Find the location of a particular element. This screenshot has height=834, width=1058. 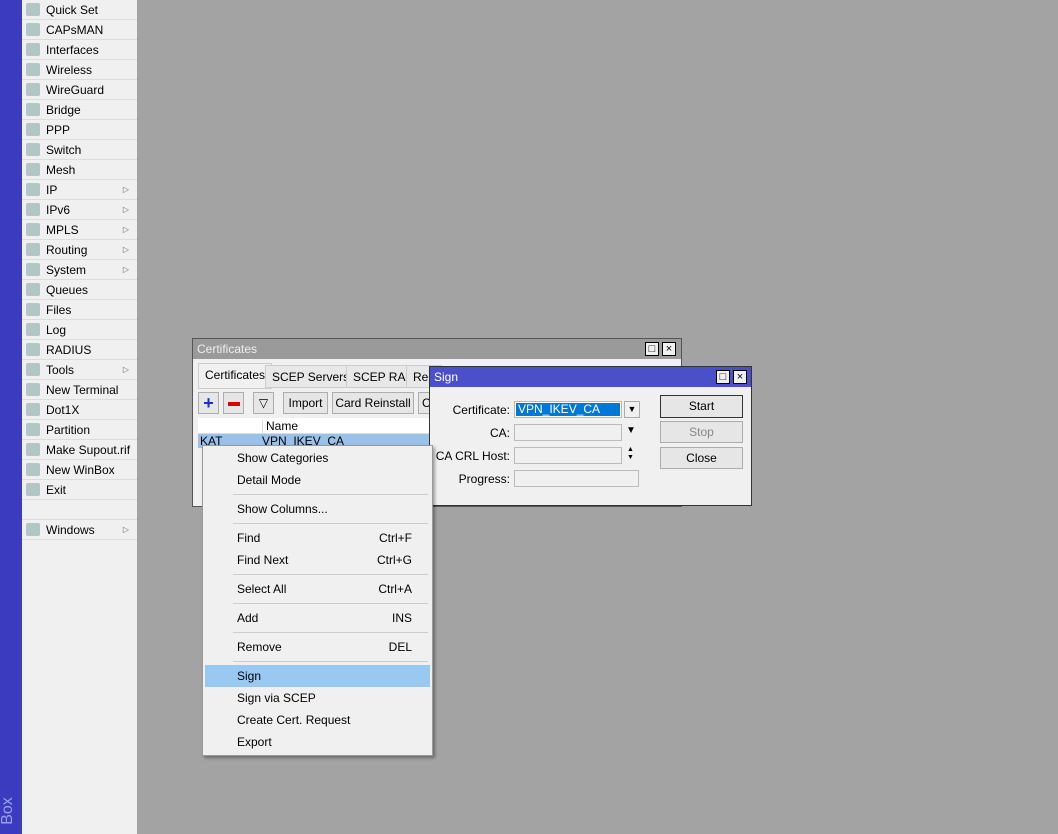

filter-button: ▽ is located at coordinates (263, 403).